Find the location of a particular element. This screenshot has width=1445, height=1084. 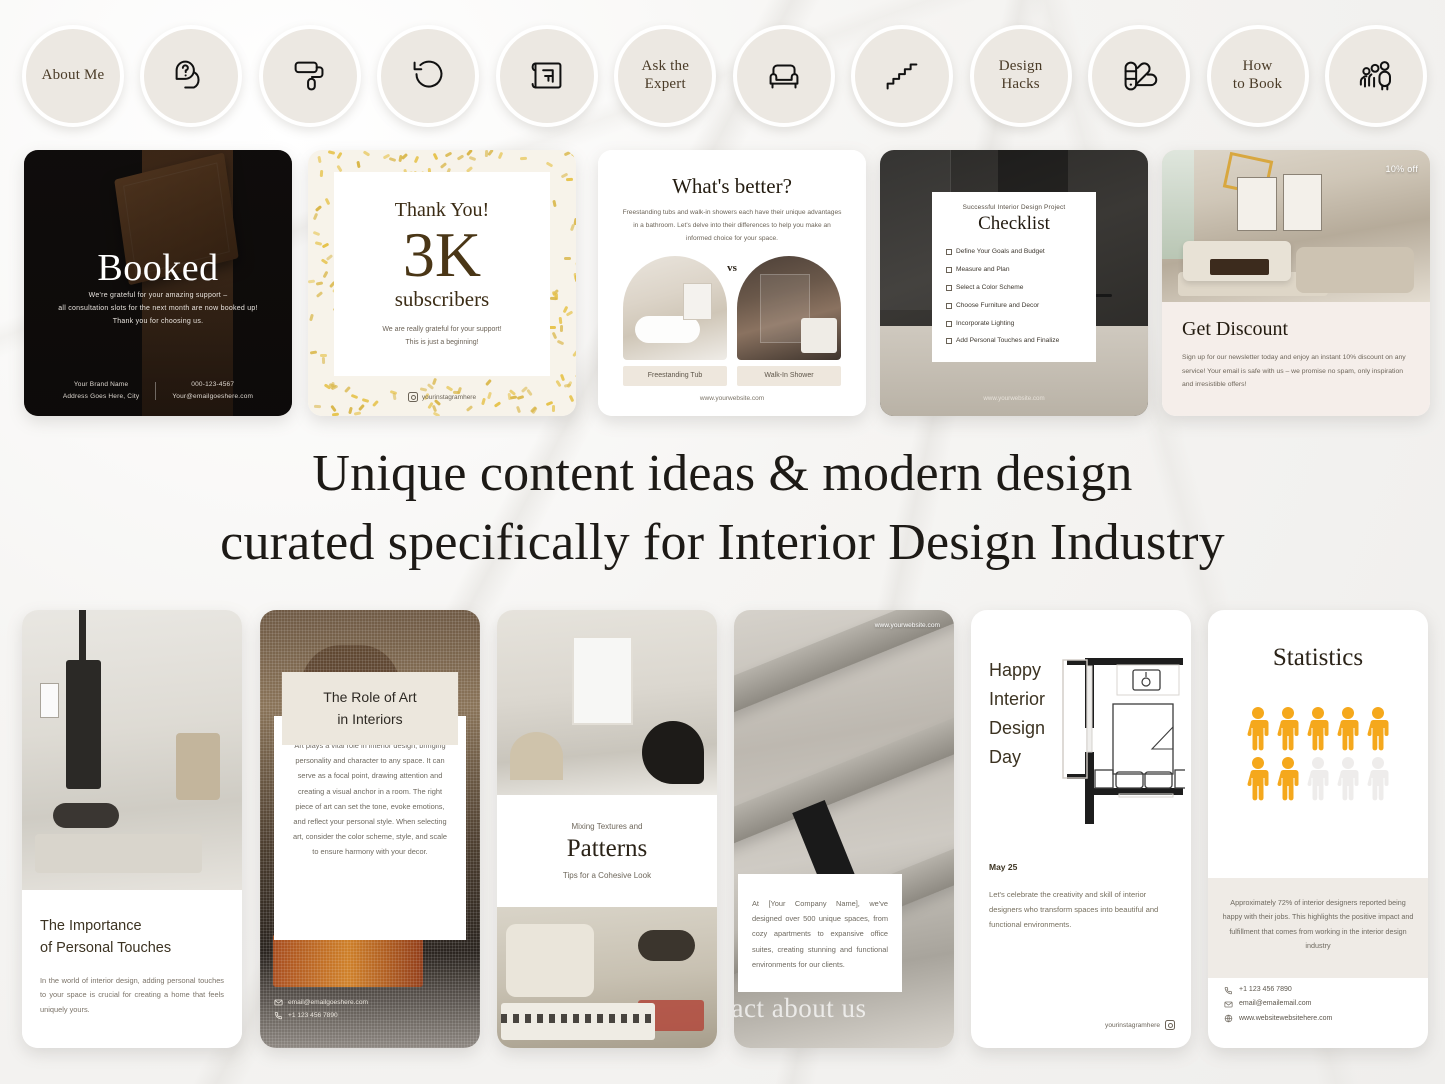

checklist-item: Measure and Plan is located at coordinates (1014, 270).